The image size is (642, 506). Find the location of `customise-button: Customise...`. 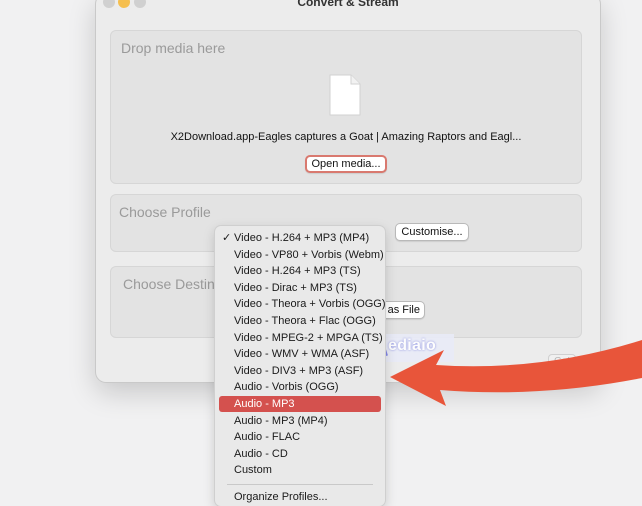

customise-button: Customise... is located at coordinates (432, 232).